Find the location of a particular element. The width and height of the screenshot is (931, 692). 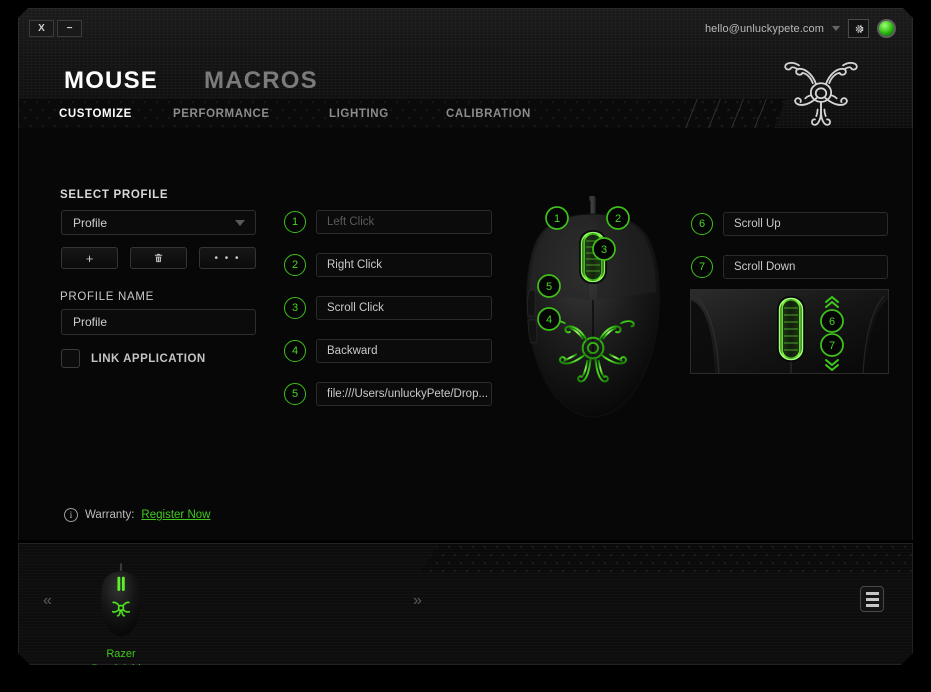

assignment-row: 6 Scroll Up is located at coordinates (789, 224).